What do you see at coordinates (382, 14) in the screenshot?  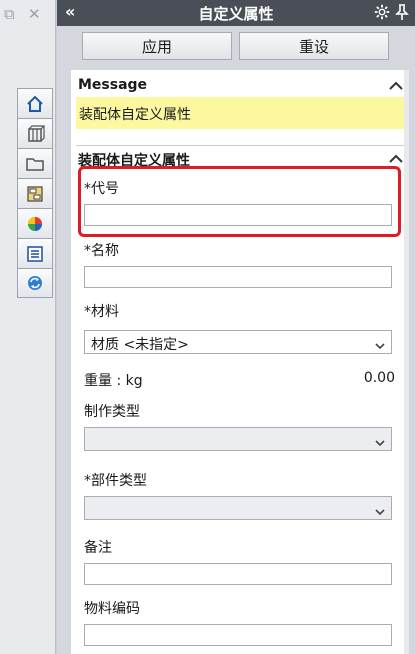 I see `gear-icon` at bounding box center [382, 14].